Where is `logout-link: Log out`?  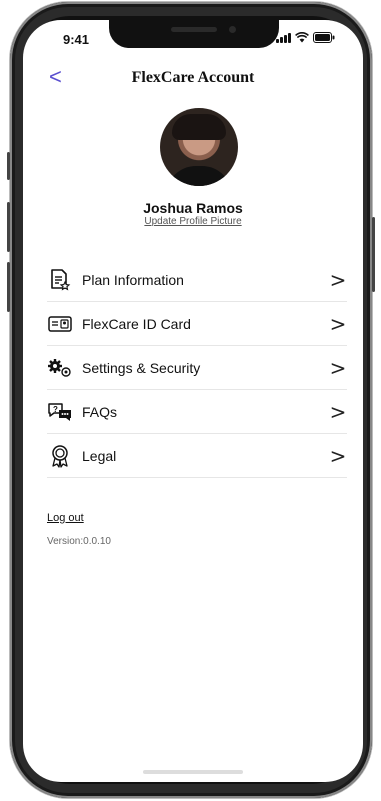
logout-link: Log out is located at coordinates (65, 518).